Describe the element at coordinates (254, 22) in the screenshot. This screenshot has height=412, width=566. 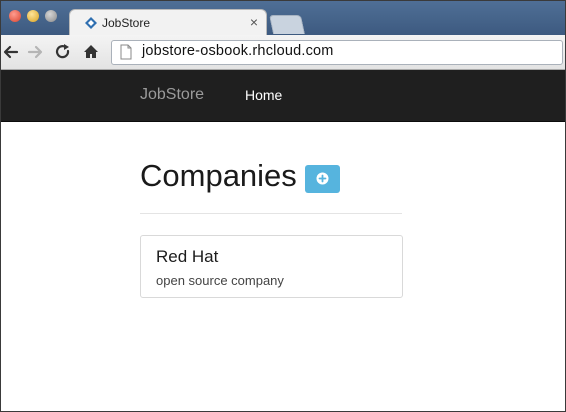
I see `tab-close-icon: ×` at that location.